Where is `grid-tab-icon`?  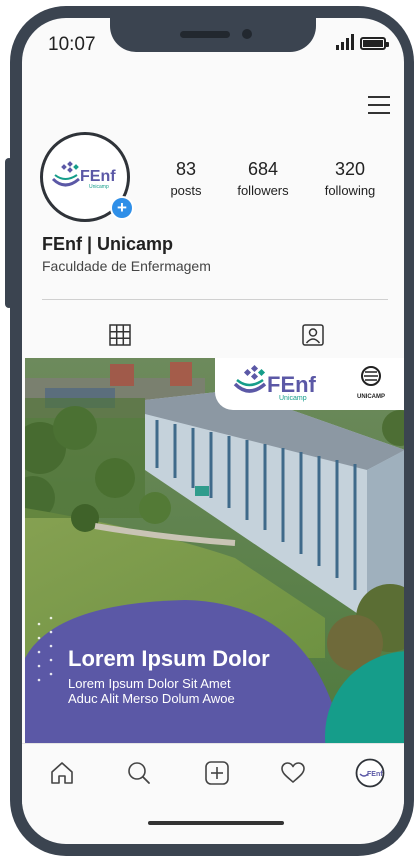
grid-tab-icon is located at coordinates (120, 335).